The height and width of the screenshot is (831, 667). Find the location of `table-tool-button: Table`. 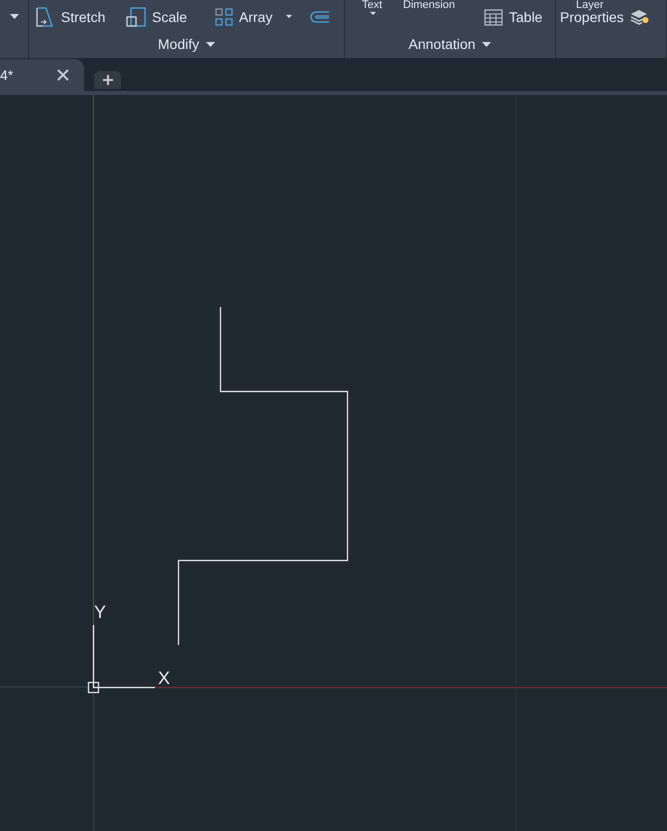

table-tool-button: Table is located at coordinates (513, 17).